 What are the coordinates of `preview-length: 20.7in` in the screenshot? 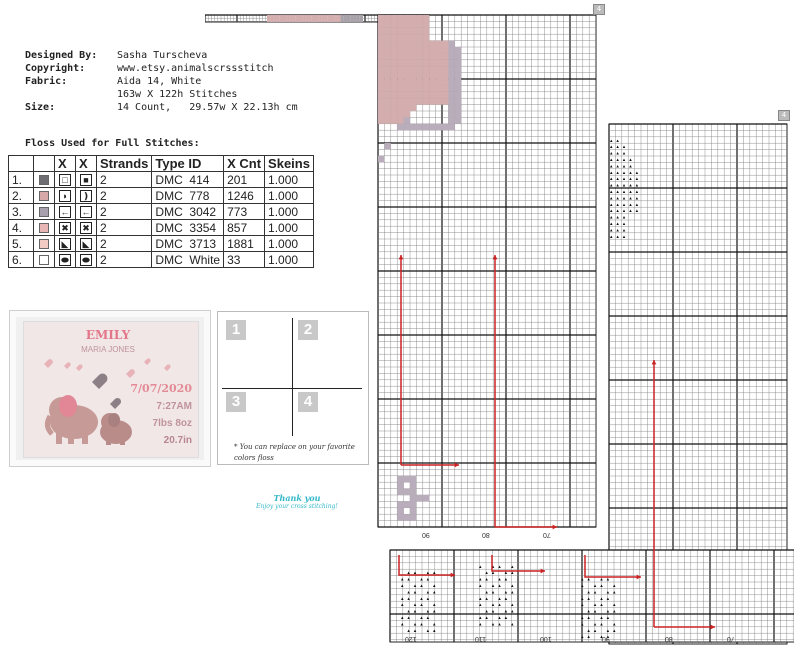 It's located at (178, 440).